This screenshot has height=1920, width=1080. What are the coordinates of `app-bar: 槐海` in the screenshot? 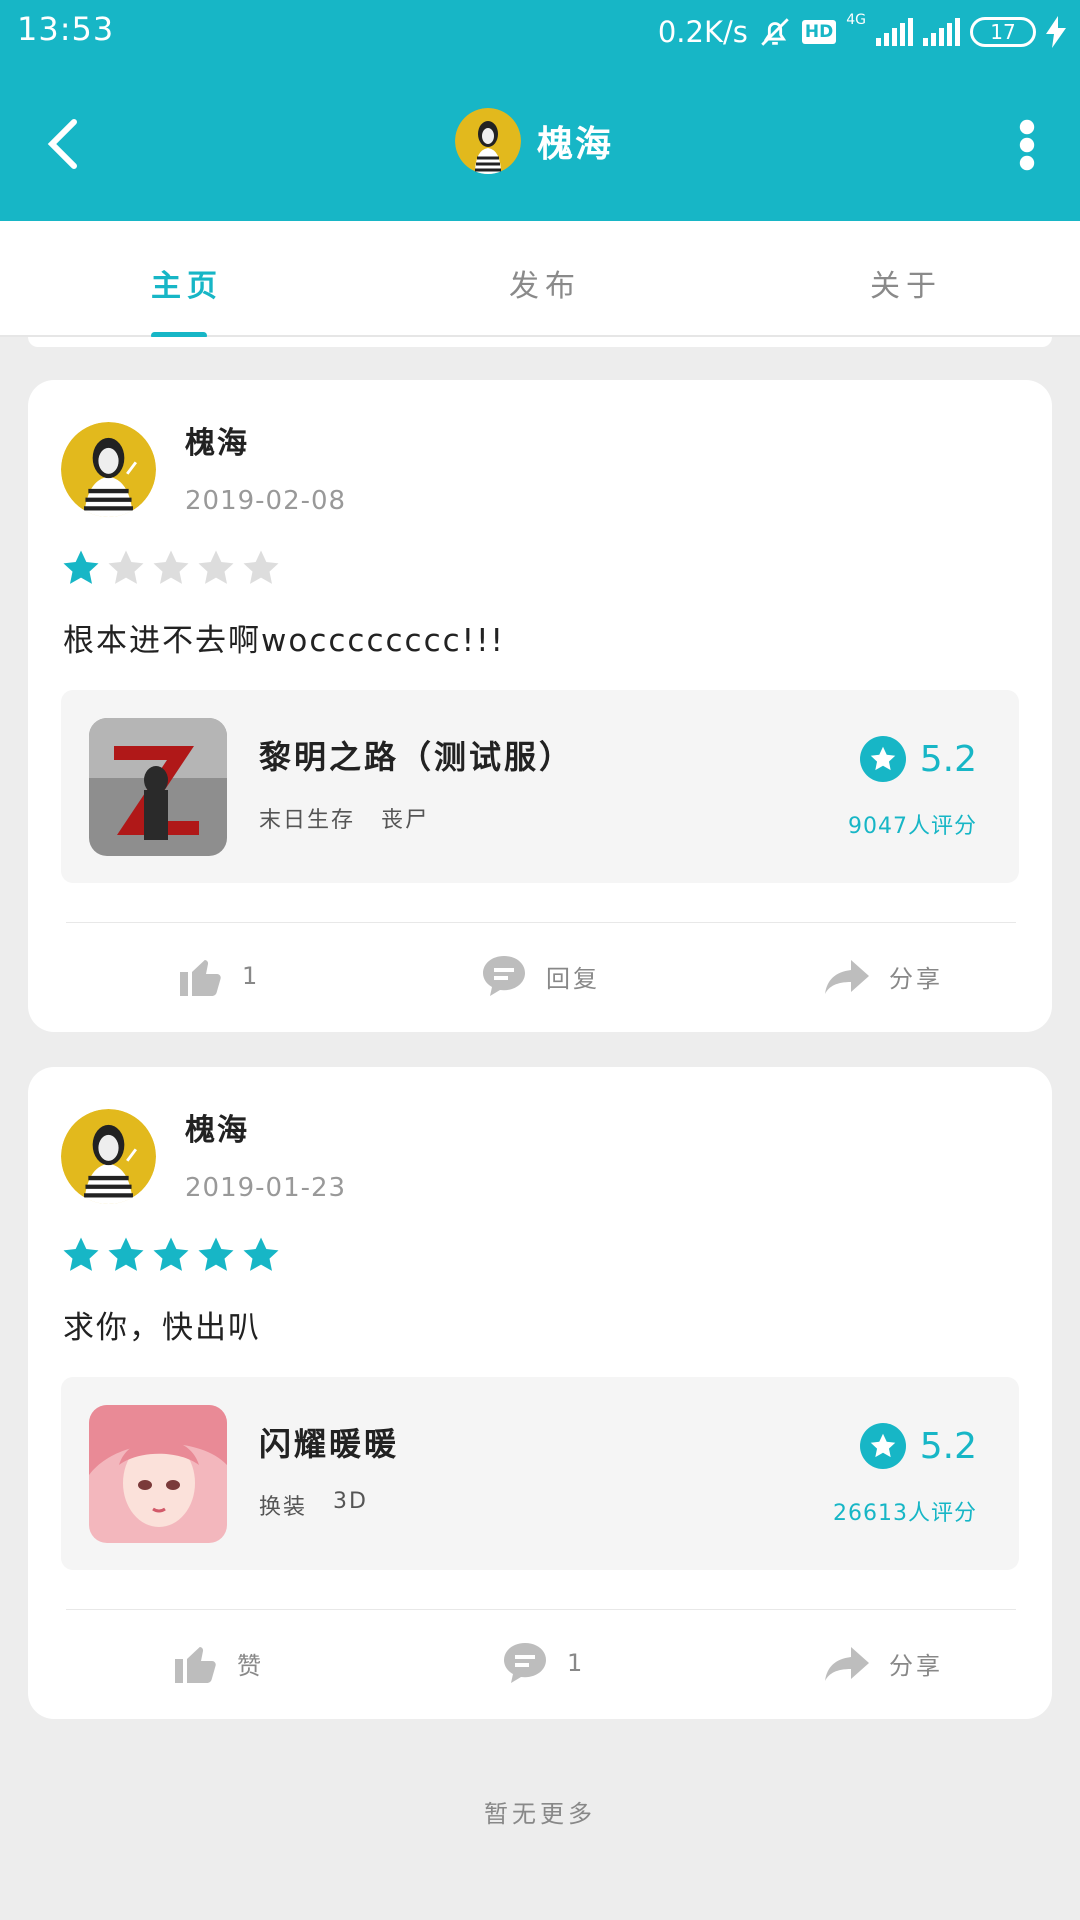 It's located at (540, 143).